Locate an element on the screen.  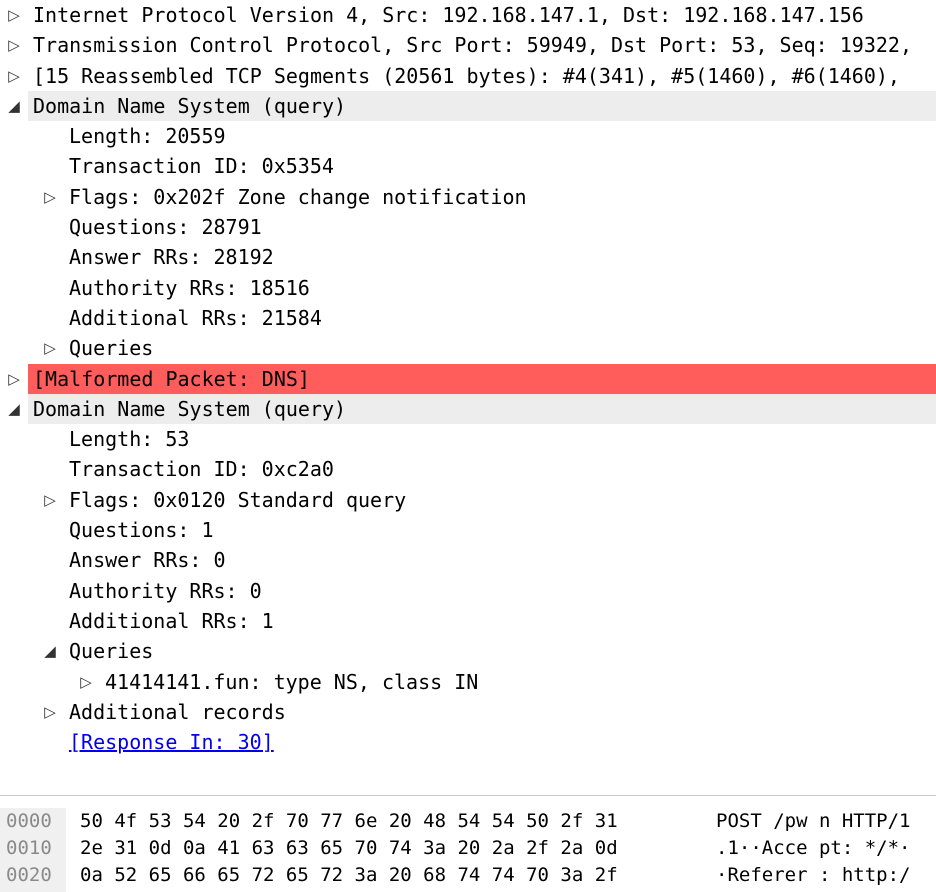
tree-row: ▷ [Malformed Packet: DNS] is located at coordinates (468, 378).